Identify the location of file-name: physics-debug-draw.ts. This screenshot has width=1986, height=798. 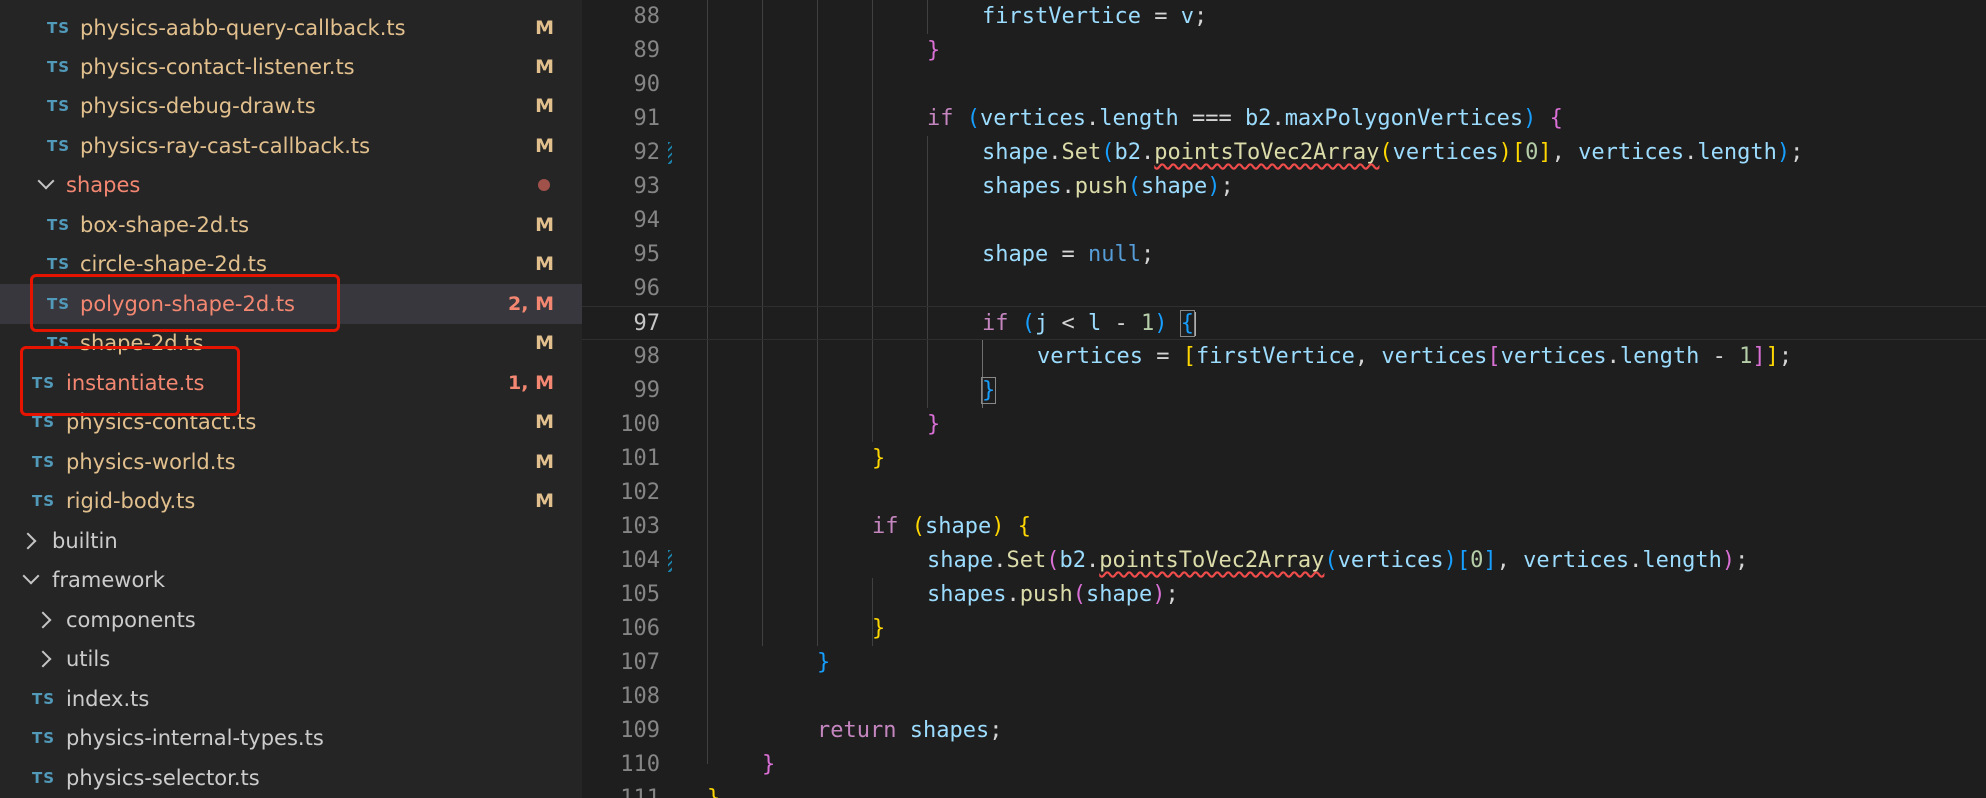
(198, 106).